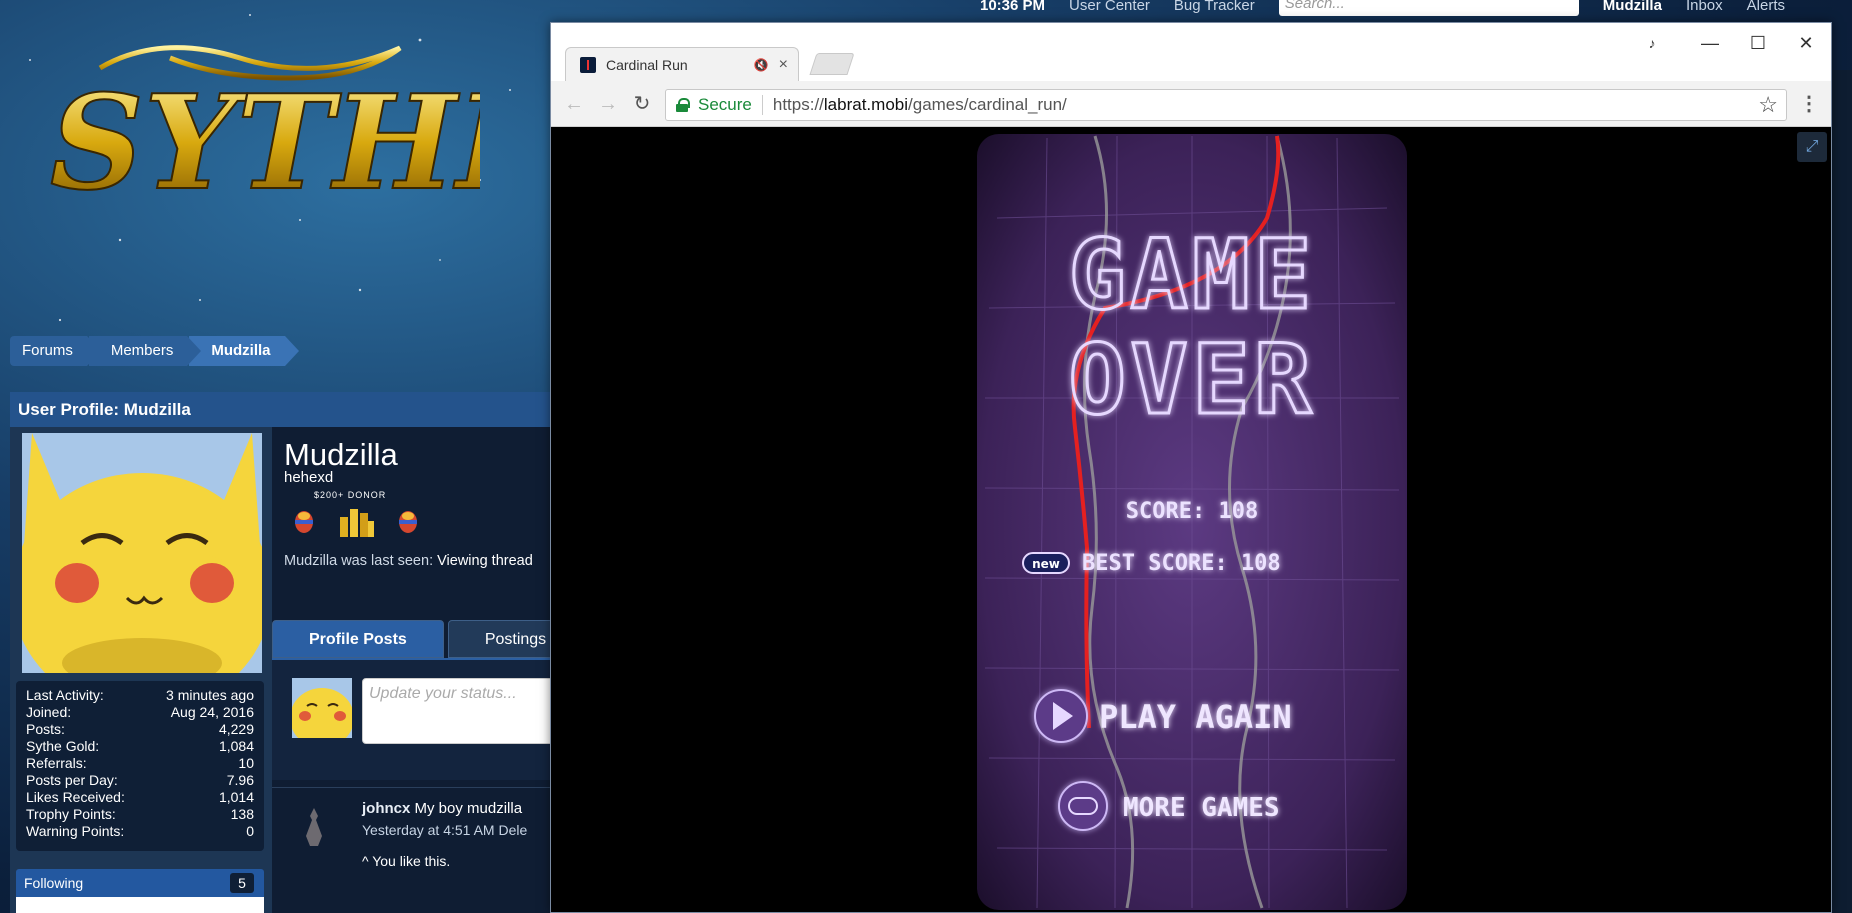  What do you see at coordinates (1109, 7) in the screenshot?
I see `user-center-link: User Center` at bounding box center [1109, 7].